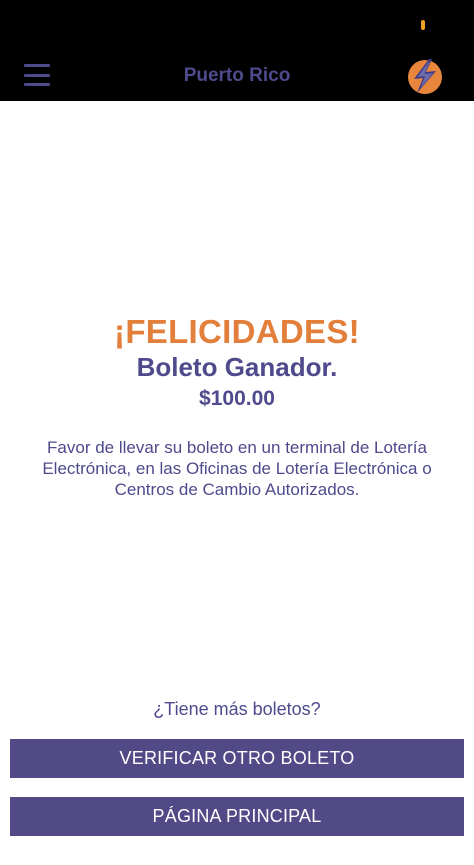 The image size is (474, 865). What do you see at coordinates (237, 75) in the screenshot?
I see `page-title: Puerto Rico` at bounding box center [237, 75].